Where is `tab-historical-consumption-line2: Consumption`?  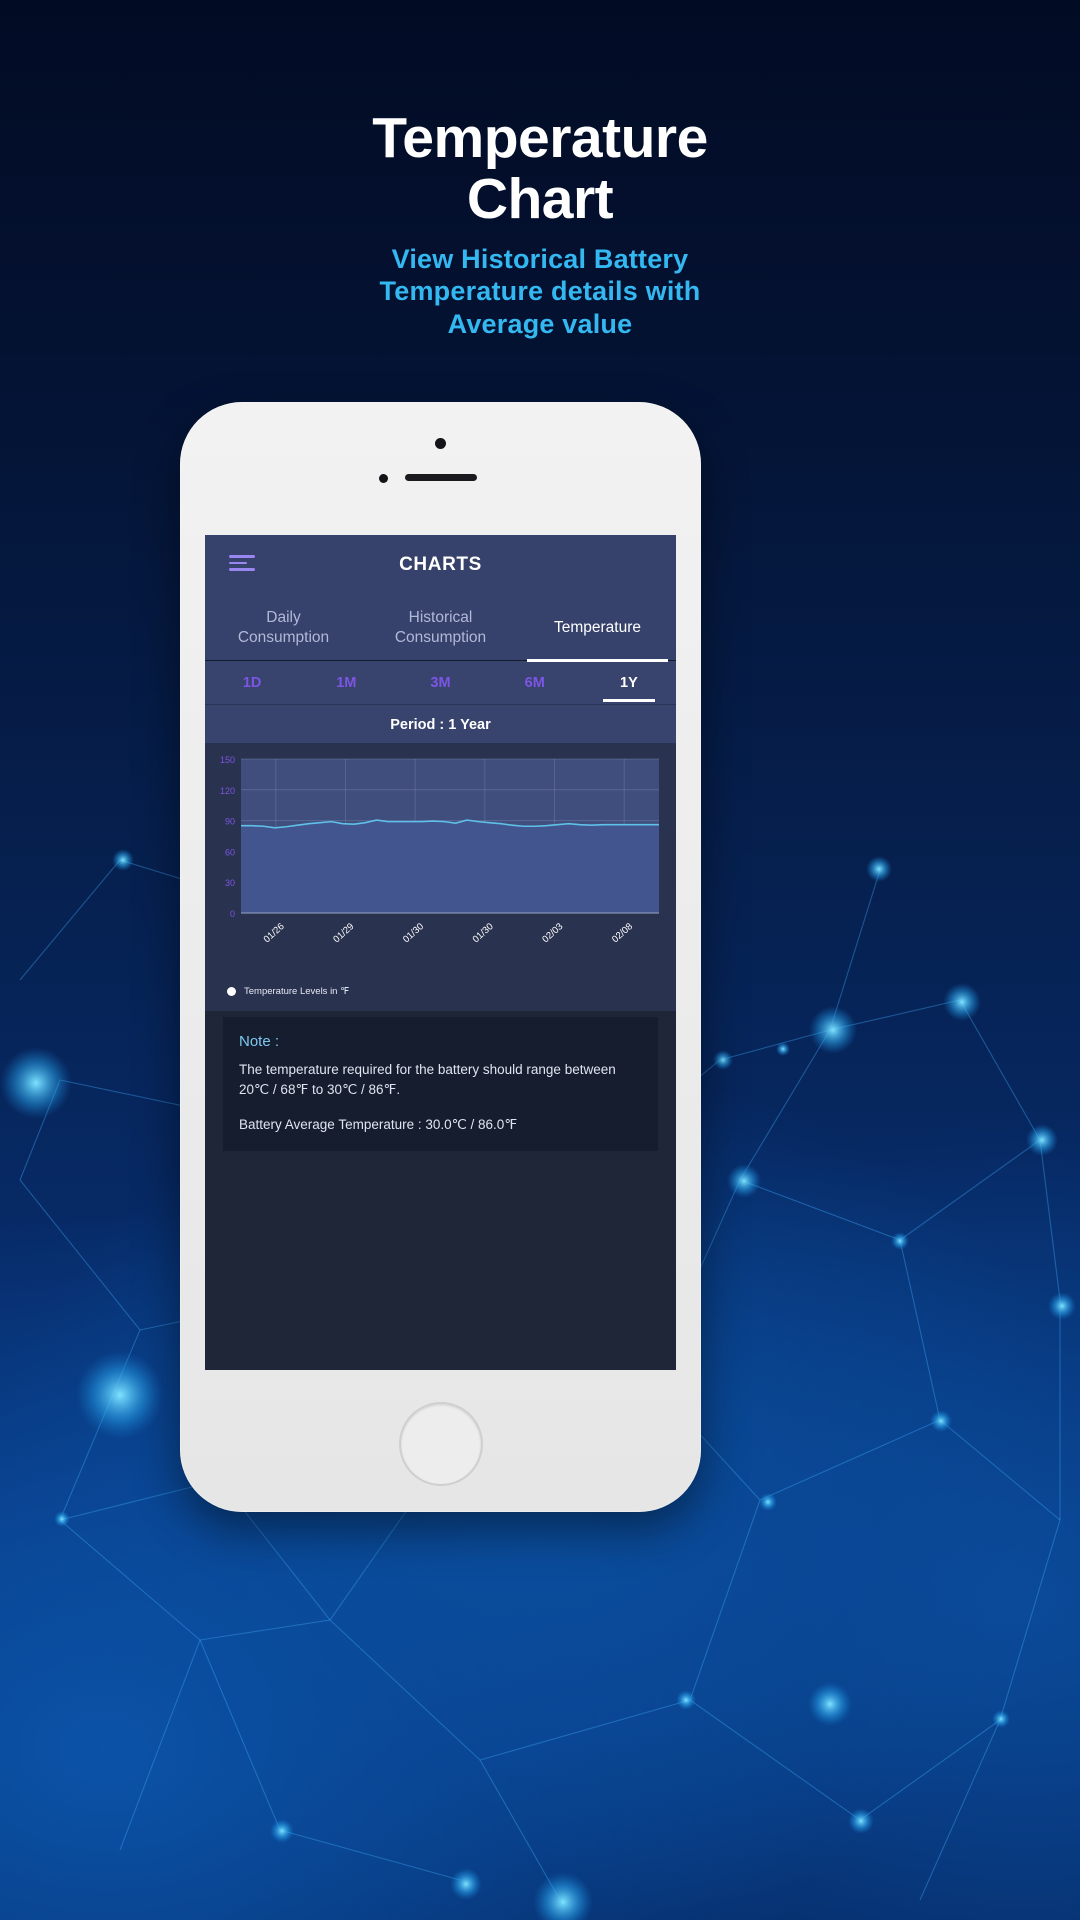
tab-historical-consumption-line2: Consumption is located at coordinates (440, 637).